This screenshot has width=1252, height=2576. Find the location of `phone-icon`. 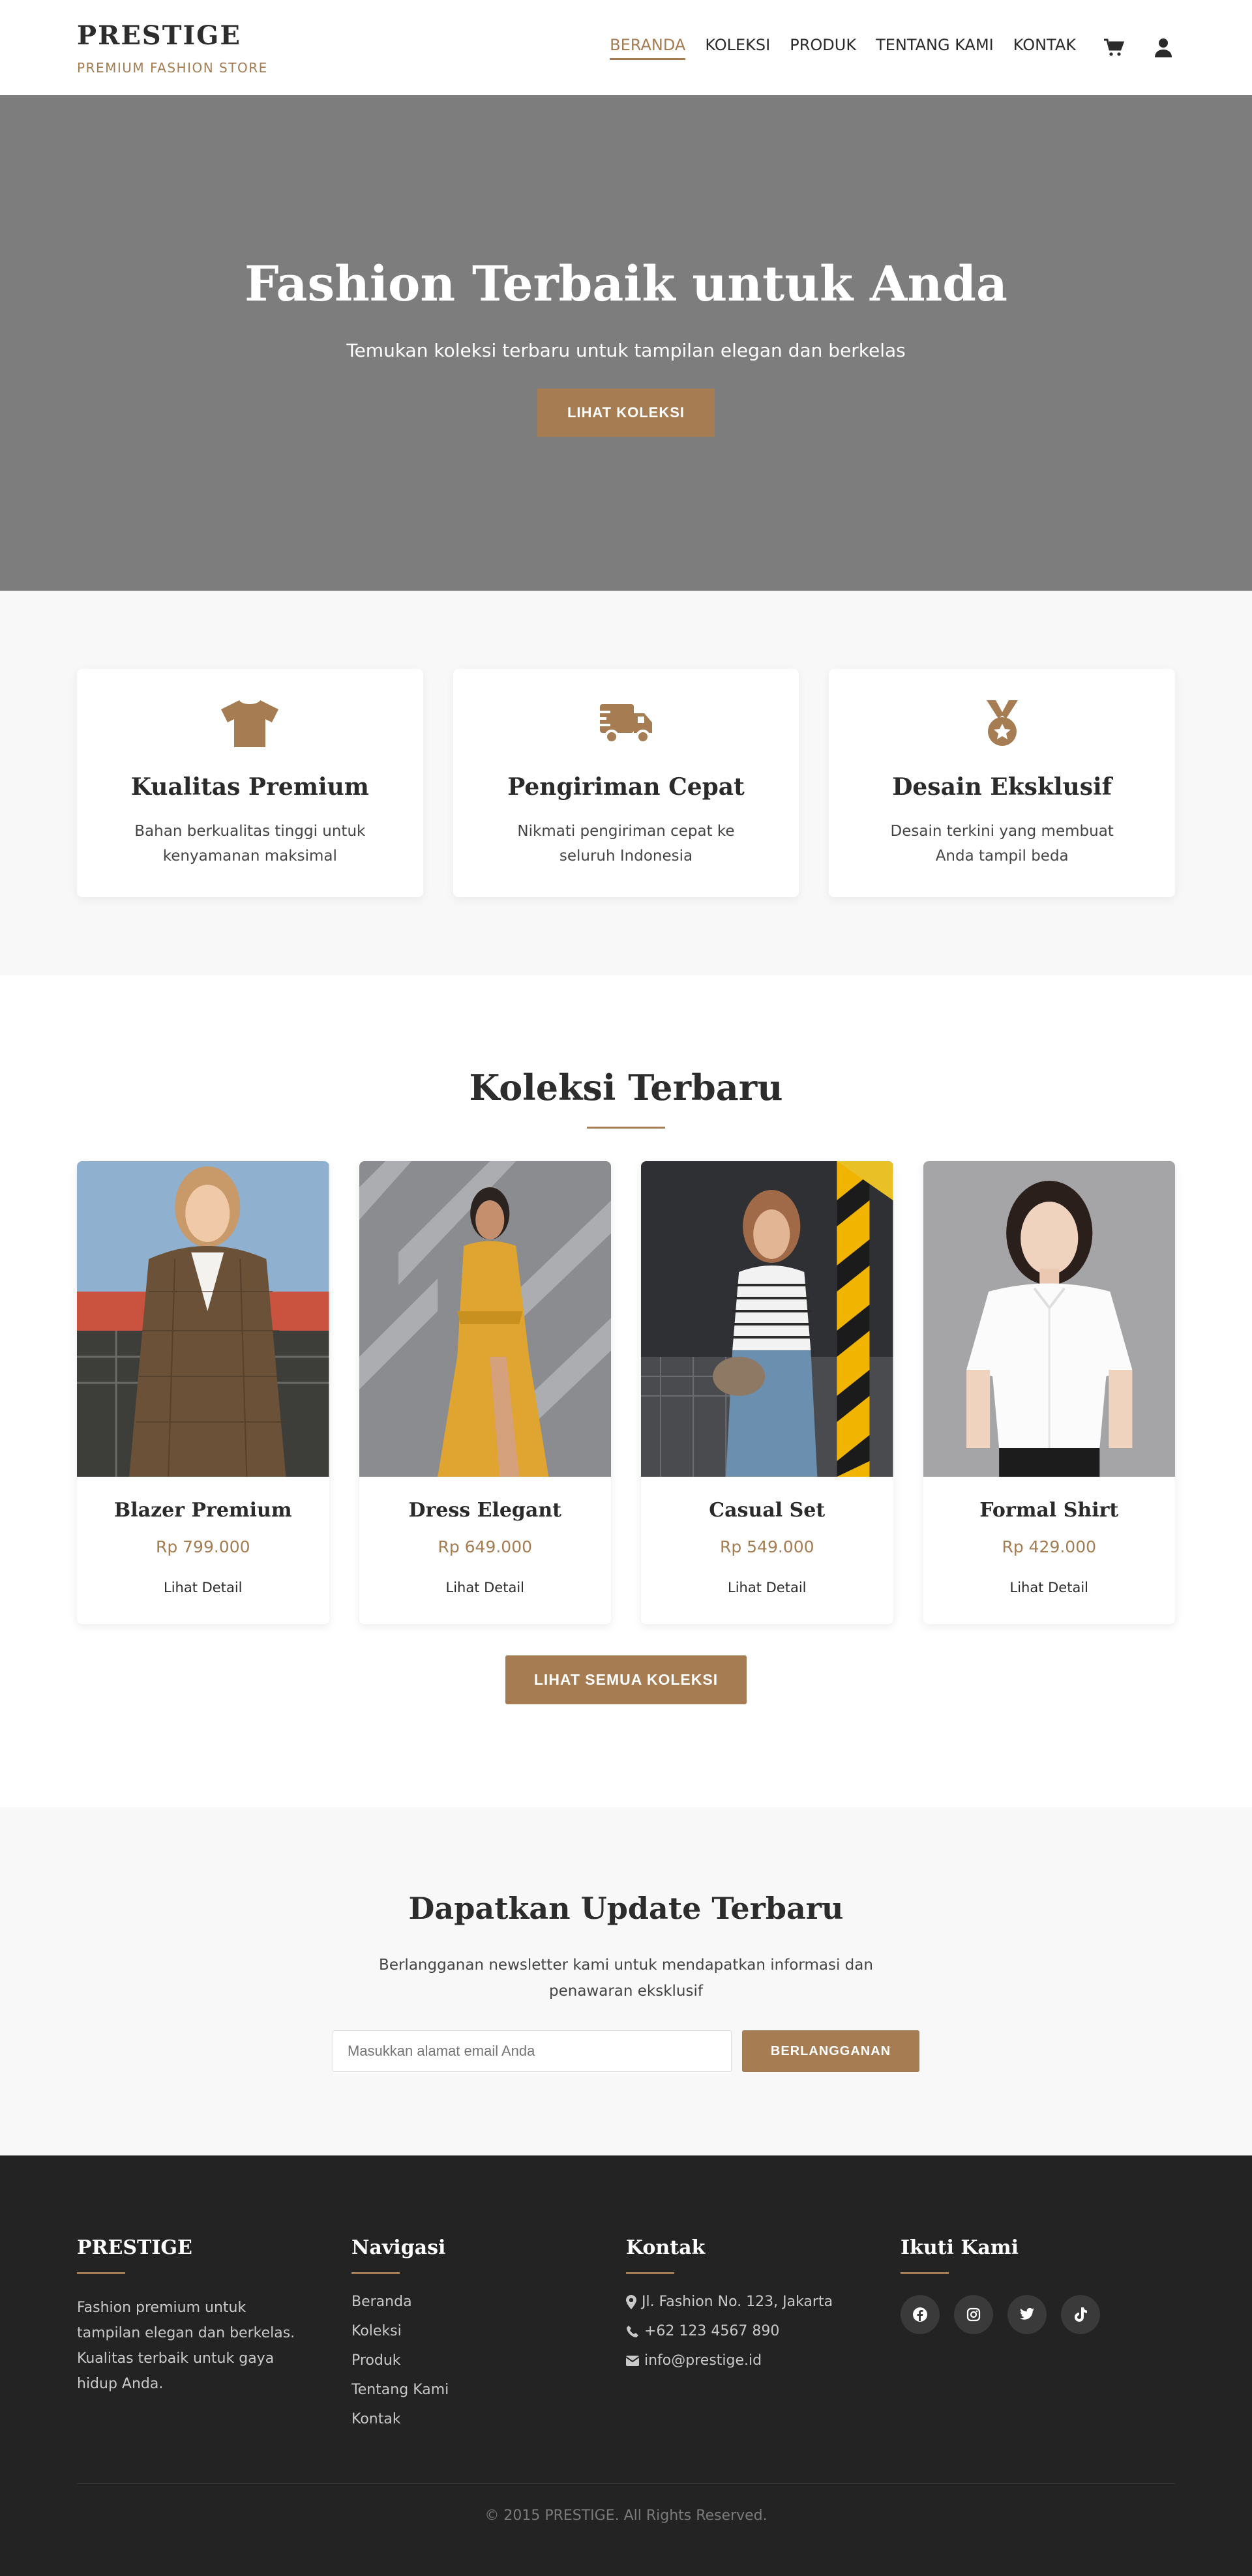

phone-icon is located at coordinates (632, 2331).